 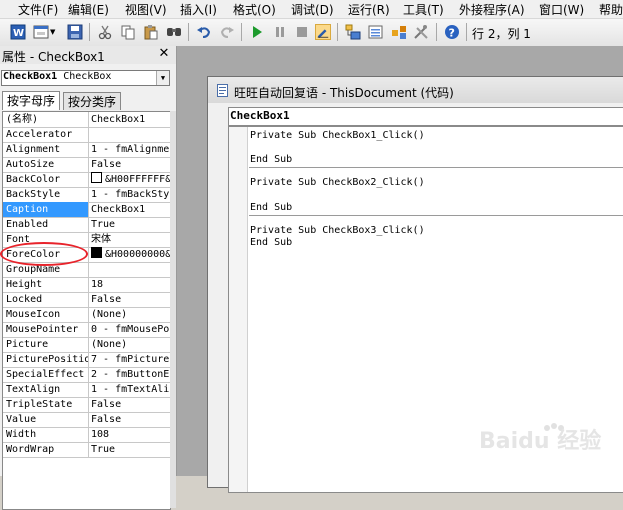 What do you see at coordinates (302, 32) in the screenshot?
I see `reset-icon` at bounding box center [302, 32].